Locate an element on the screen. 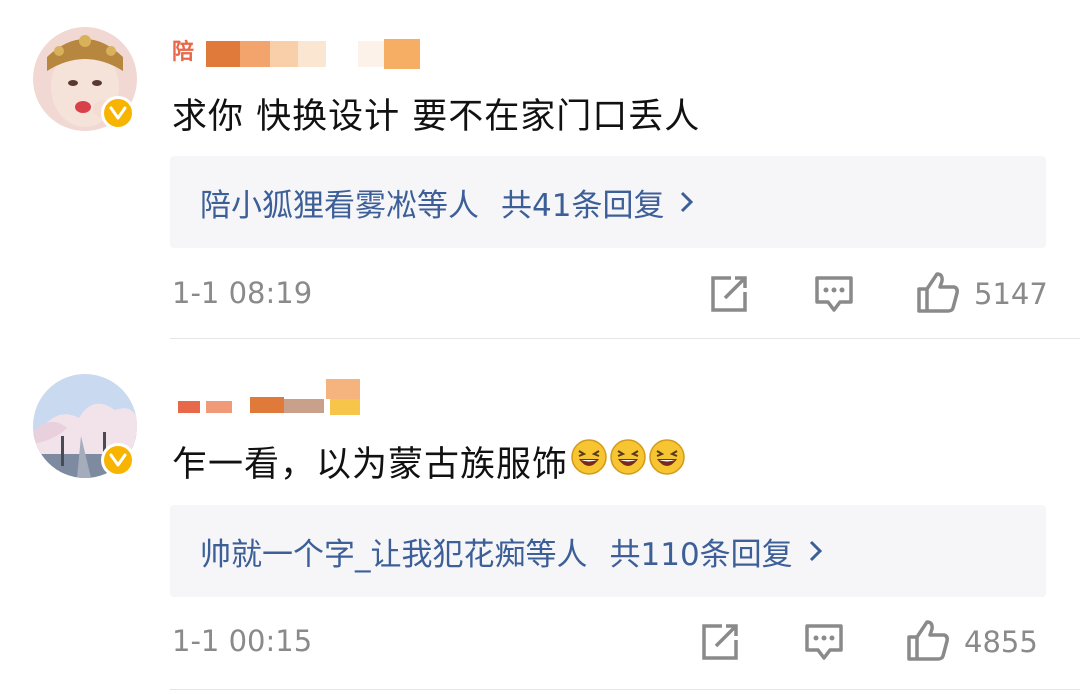  reply-preview: 帅就一个字_让我犯花痴等人 共110条回复 is located at coordinates (608, 551).